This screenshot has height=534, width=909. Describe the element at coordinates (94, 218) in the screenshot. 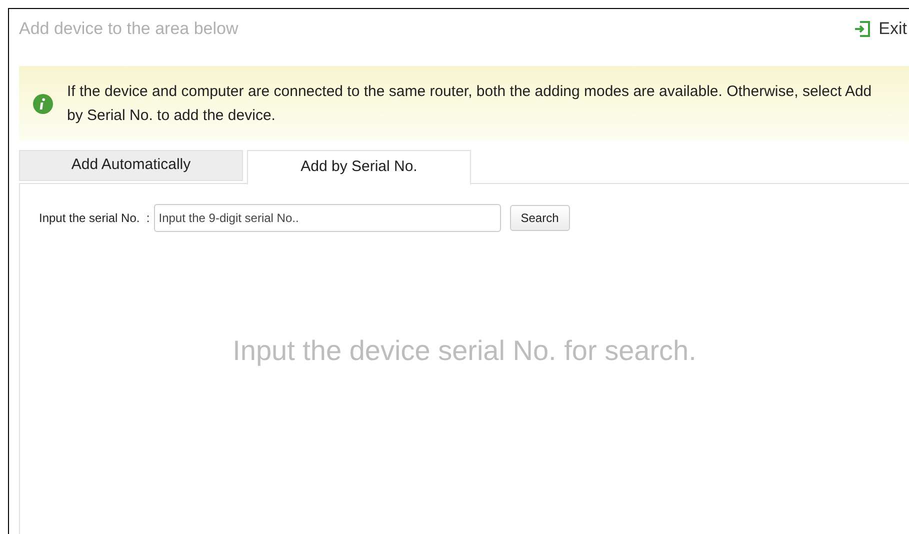

I see `serial-label: Input the serial No. :` at that location.